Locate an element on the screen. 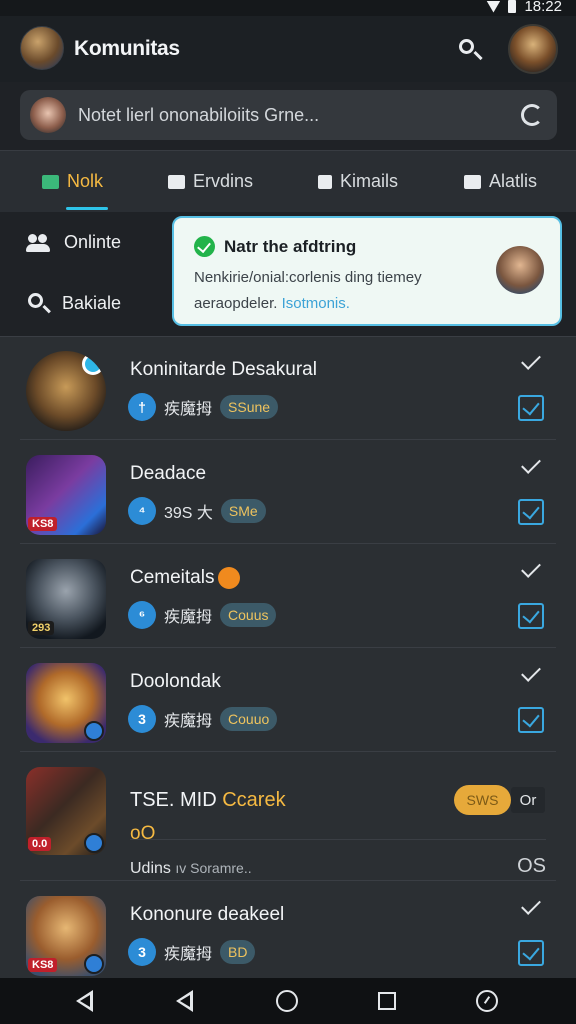 The image size is (576, 1024). battery-icon is located at coordinates (512, 6).